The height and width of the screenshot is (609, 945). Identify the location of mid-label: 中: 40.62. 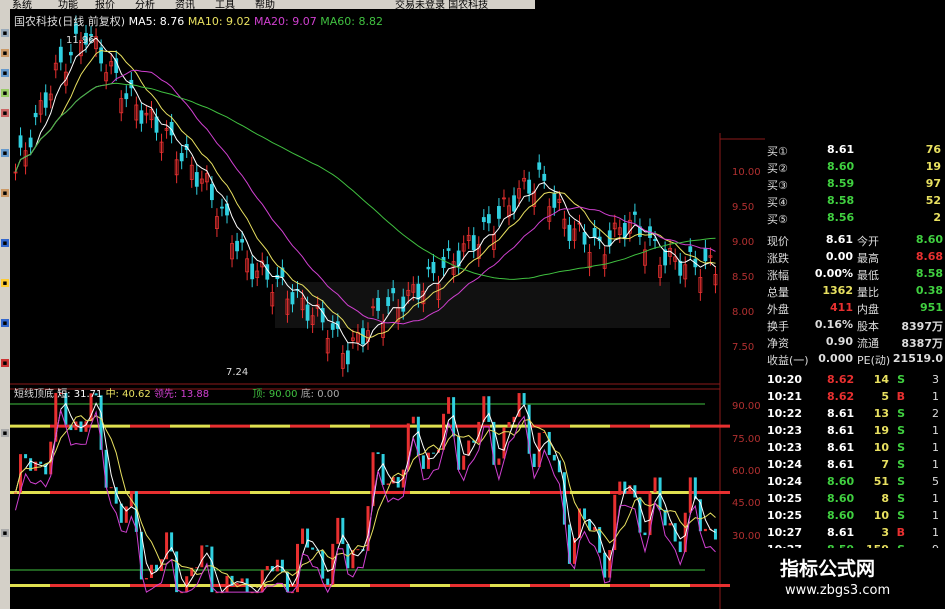
(128, 394).